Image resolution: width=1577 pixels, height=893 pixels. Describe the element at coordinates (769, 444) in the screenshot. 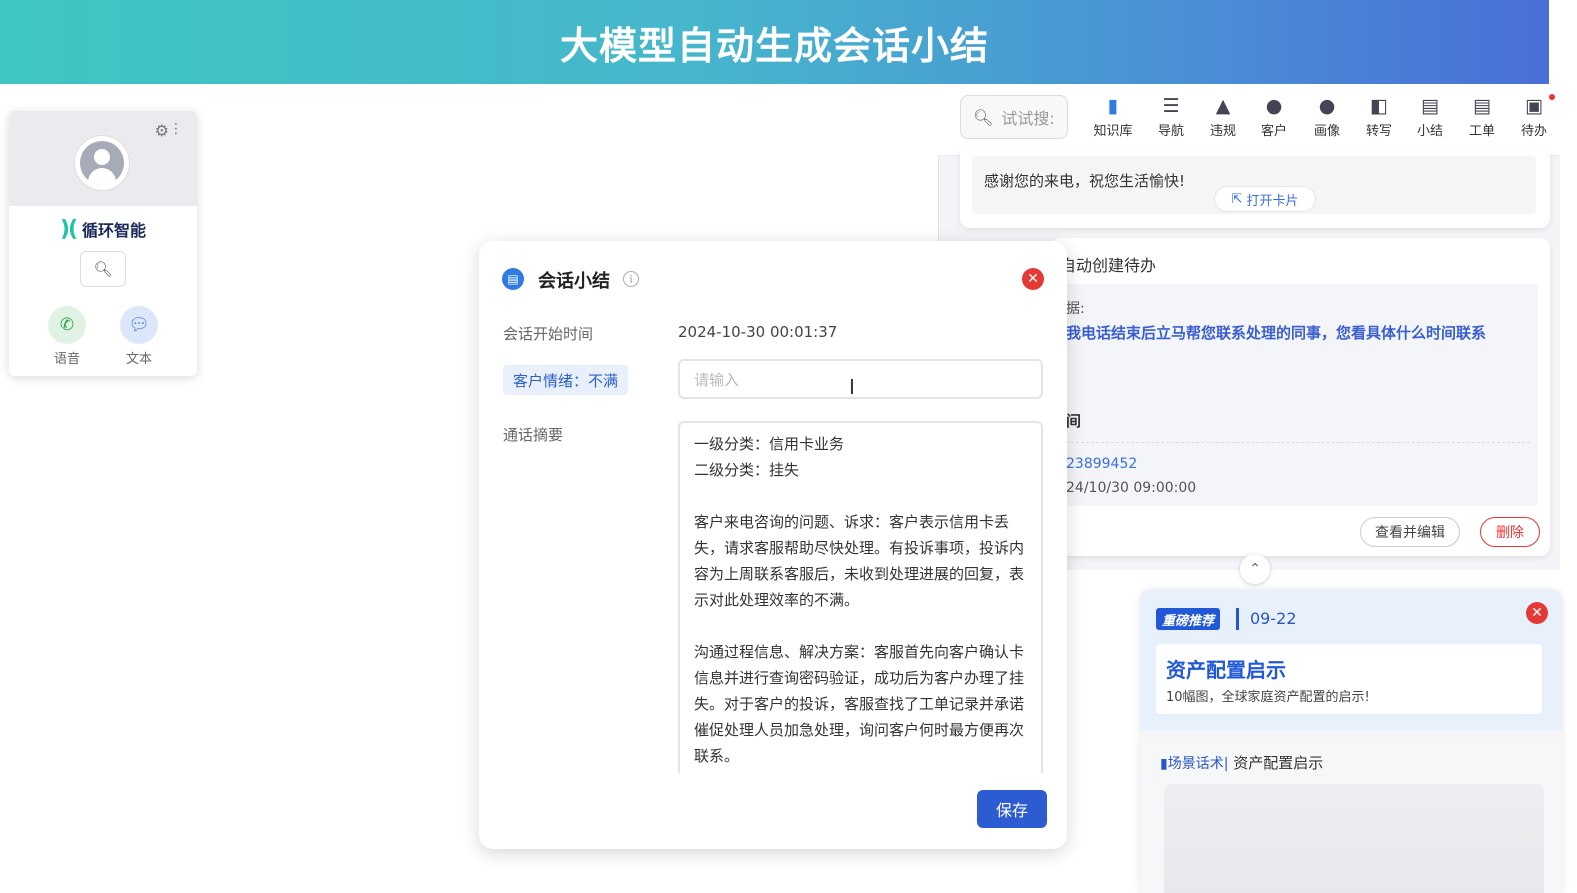

I see `summary-line: 一级分类：信用卡业务` at that location.